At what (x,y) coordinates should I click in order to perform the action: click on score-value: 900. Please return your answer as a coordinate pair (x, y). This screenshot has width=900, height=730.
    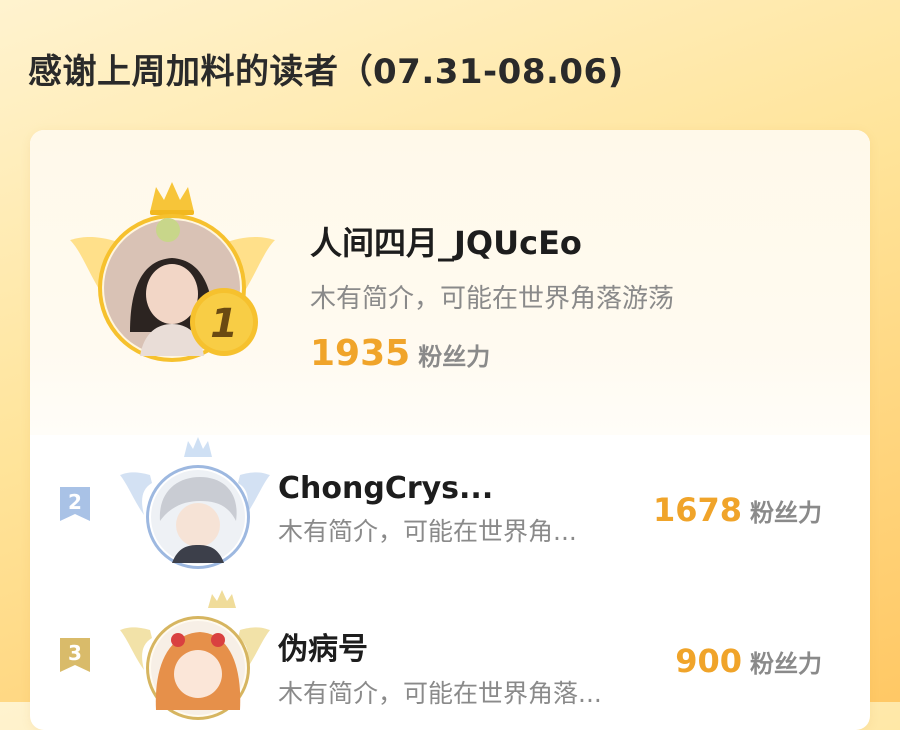
    Looking at the image, I should click on (708, 661).